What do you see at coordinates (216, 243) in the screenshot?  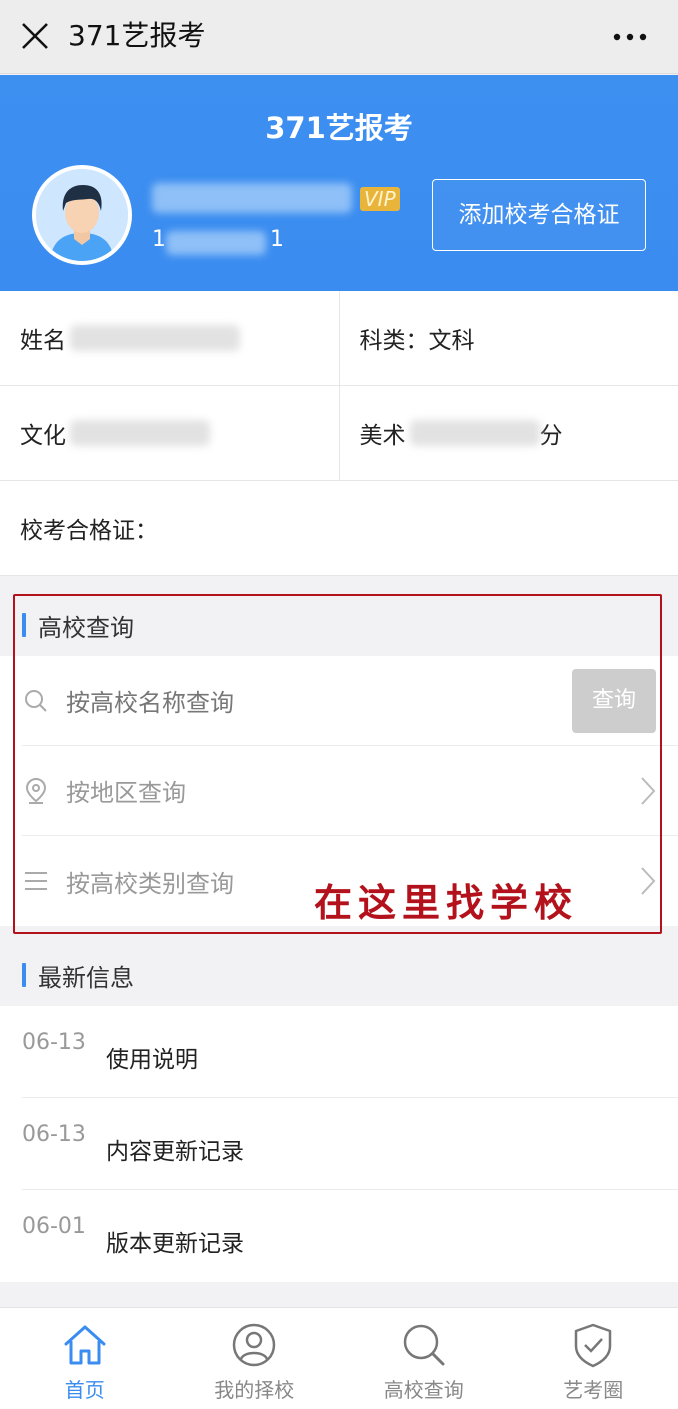 I see `user-phone-redacted` at bounding box center [216, 243].